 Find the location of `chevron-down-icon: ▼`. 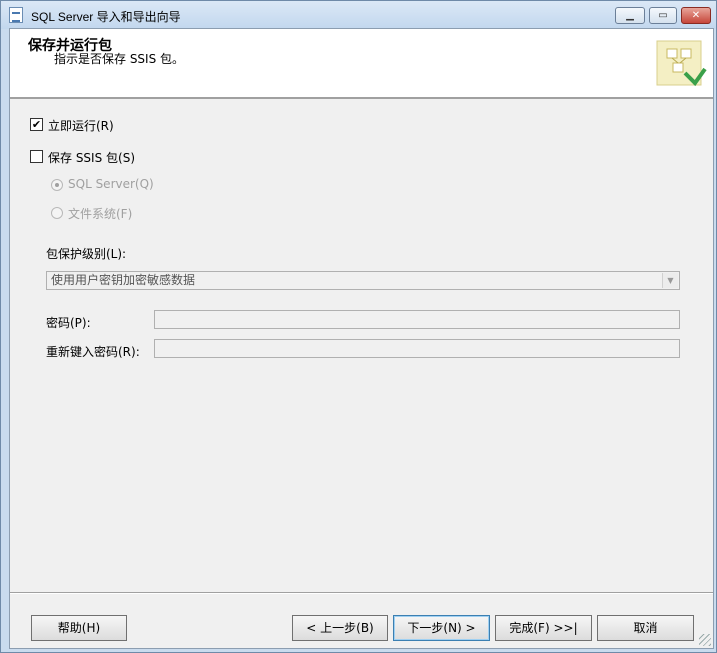

chevron-down-icon: ▼ is located at coordinates (670, 280).